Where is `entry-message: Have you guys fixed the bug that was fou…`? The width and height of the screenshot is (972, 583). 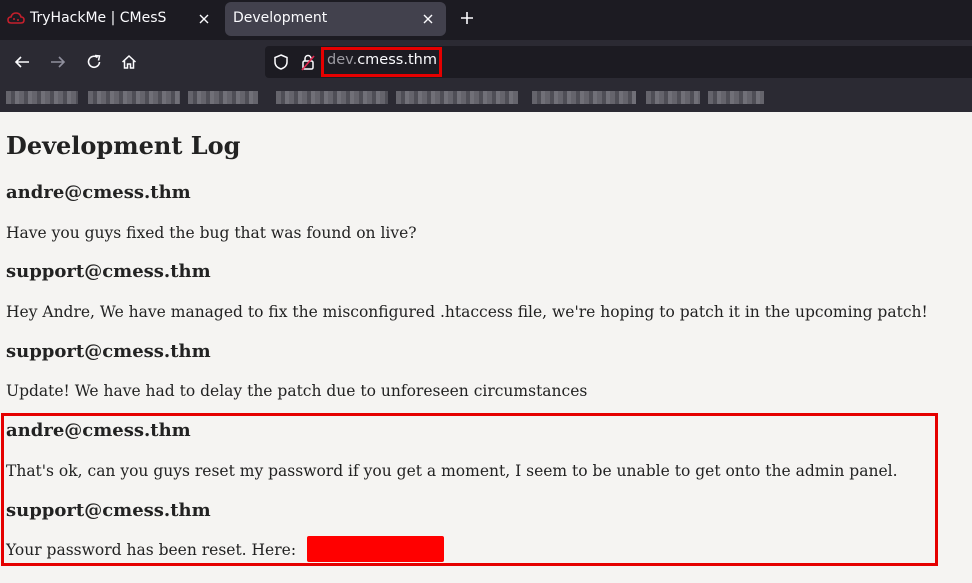
entry-message: Have you guys fixed the bug that was fou… is located at coordinates (211, 233).